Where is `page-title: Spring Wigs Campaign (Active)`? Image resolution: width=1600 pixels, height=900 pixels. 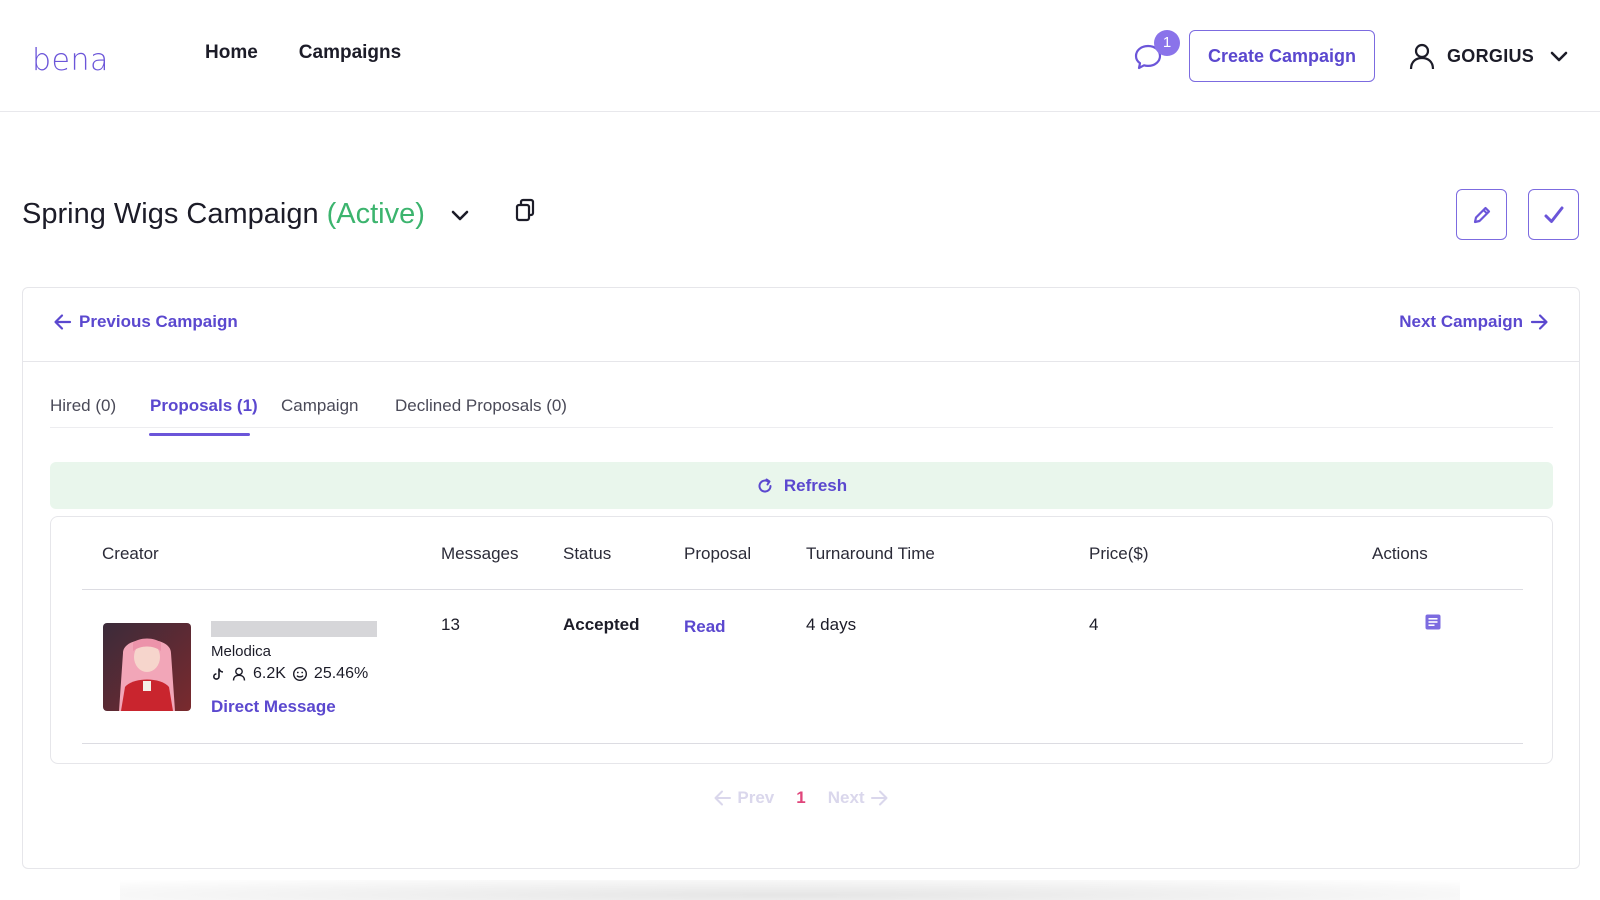 page-title: Spring Wigs Campaign (Active) is located at coordinates (223, 214).